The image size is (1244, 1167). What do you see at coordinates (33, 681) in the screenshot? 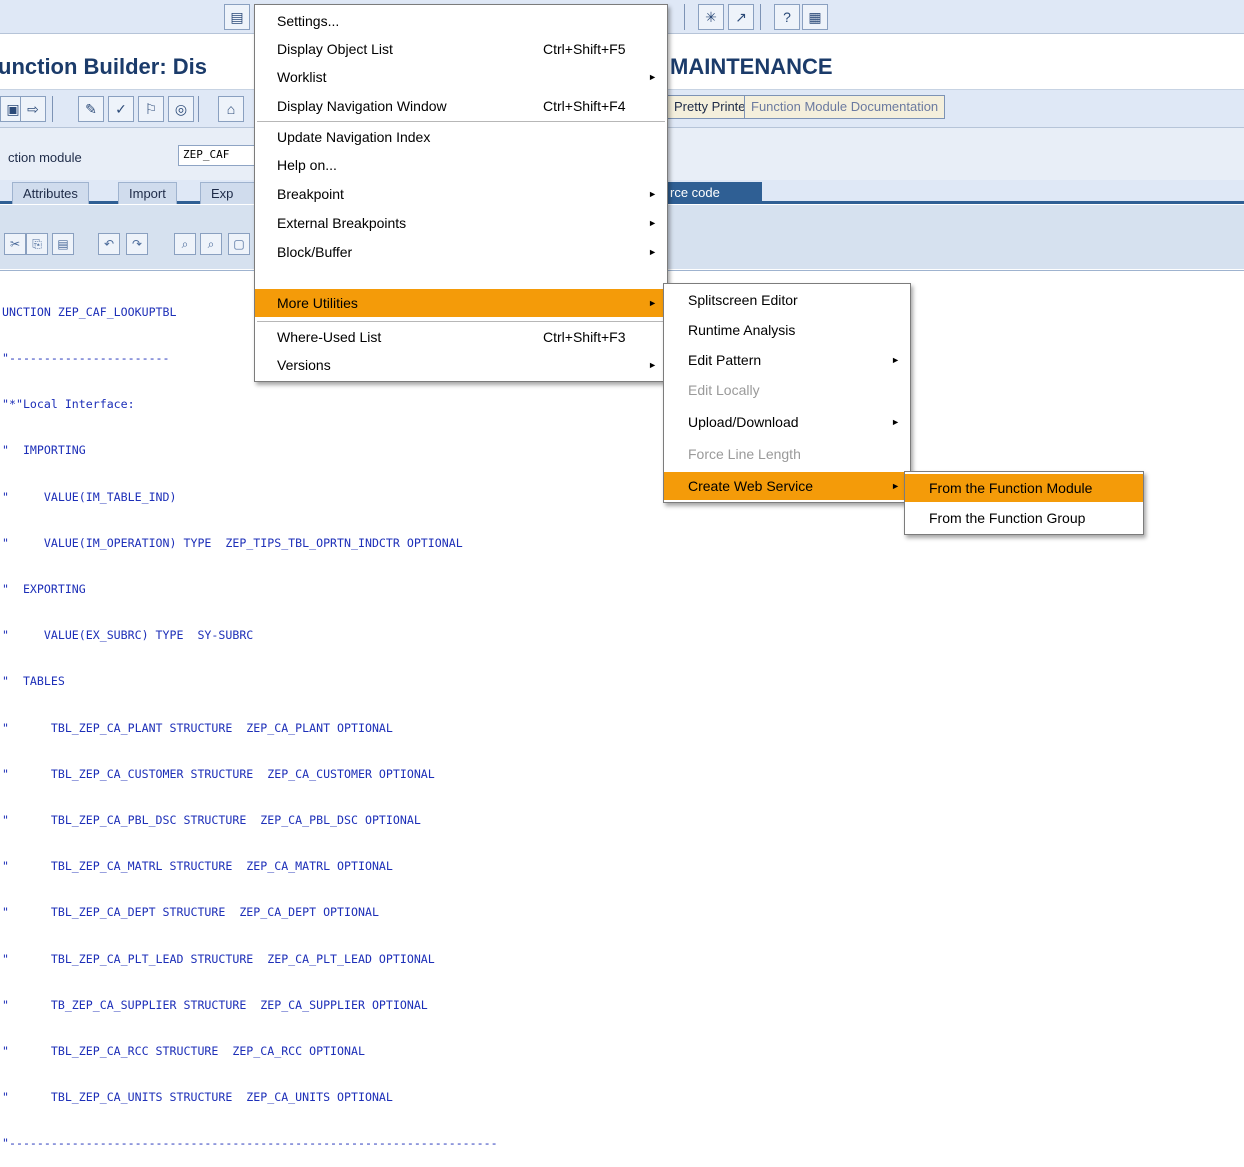
I see `code-line: " TABLES` at bounding box center [33, 681].